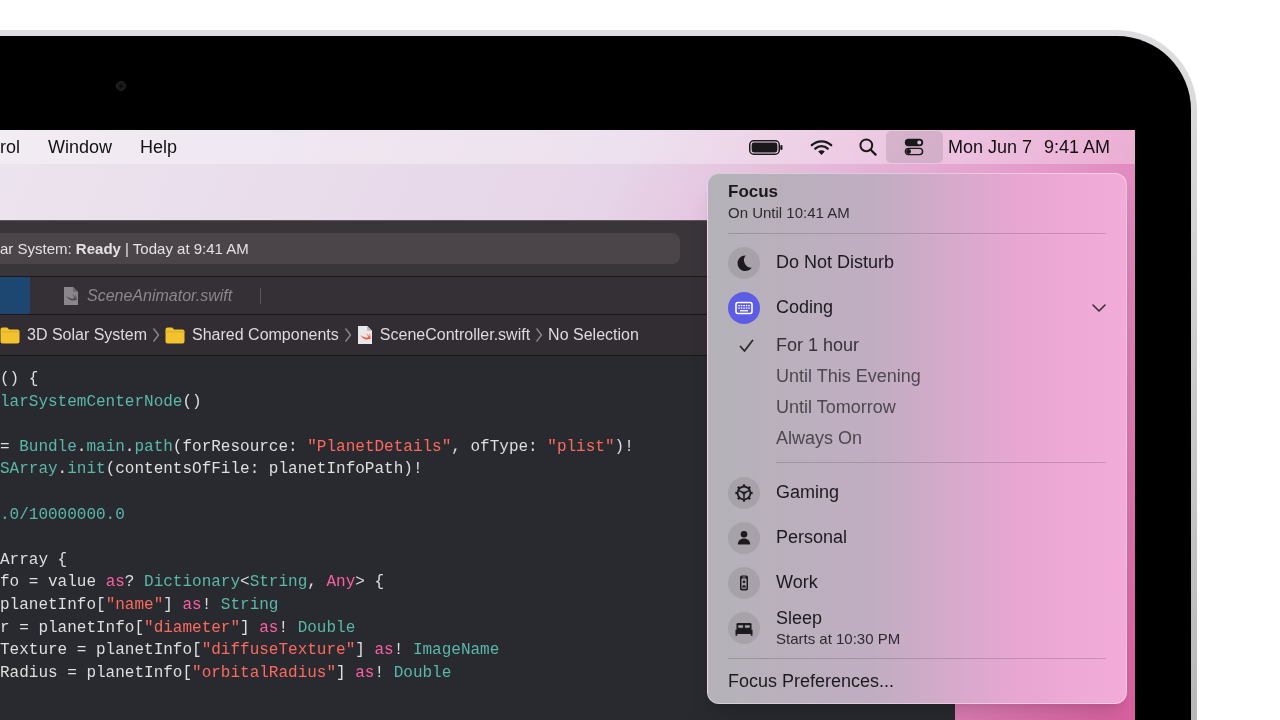  I want to click on camera-icon, so click(121, 86).